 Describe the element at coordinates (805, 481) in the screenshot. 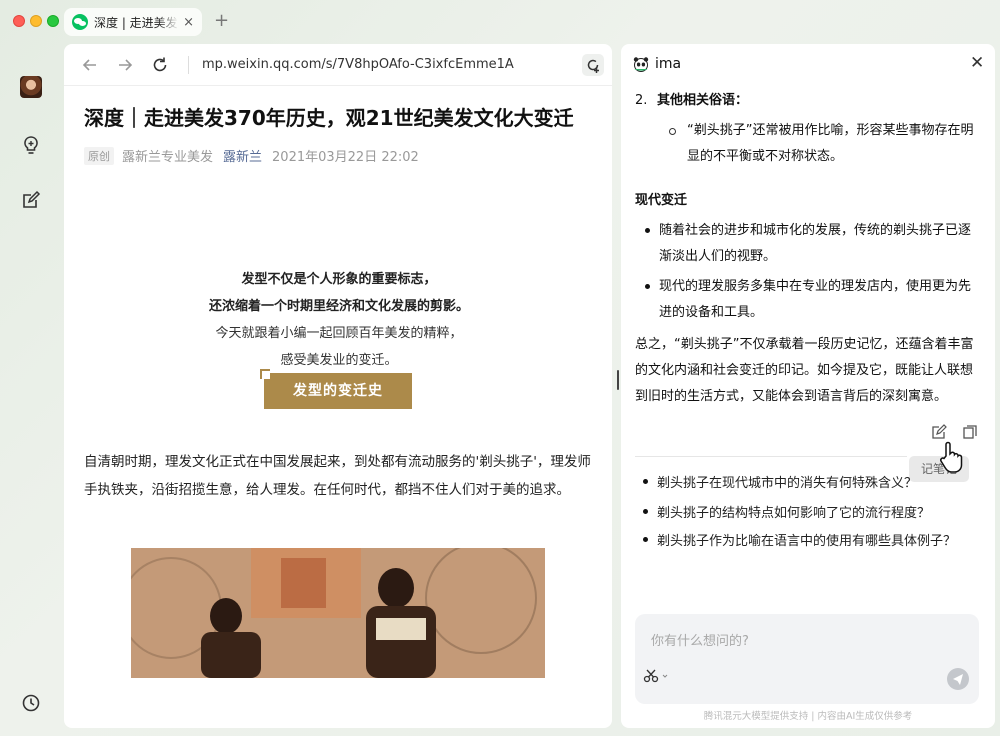

I see `suggested-question: 剃头挑子在现代城市中的消失有何特殊含义？` at that location.